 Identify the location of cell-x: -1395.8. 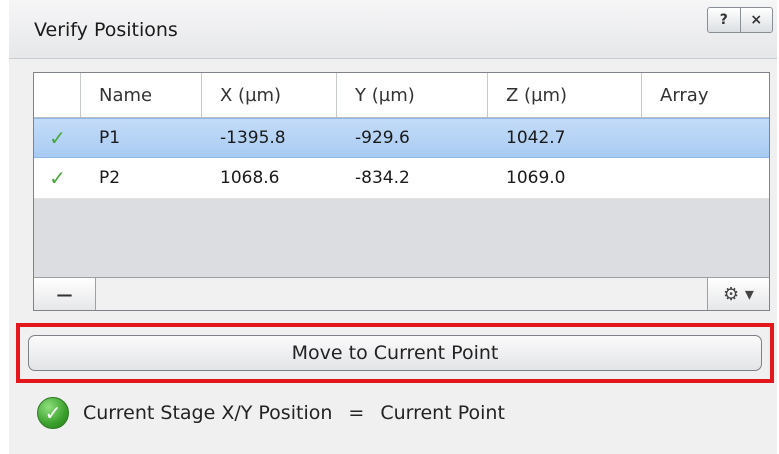
(253, 138).